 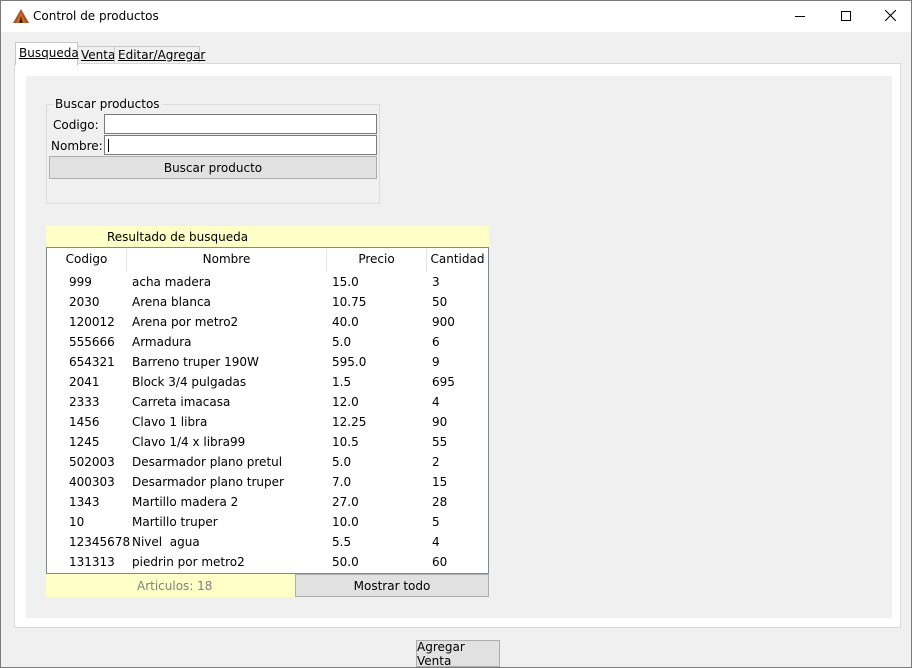 What do you see at coordinates (92, 342) in the screenshot?
I see `cell-codigo: 555666` at bounding box center [92, 342].